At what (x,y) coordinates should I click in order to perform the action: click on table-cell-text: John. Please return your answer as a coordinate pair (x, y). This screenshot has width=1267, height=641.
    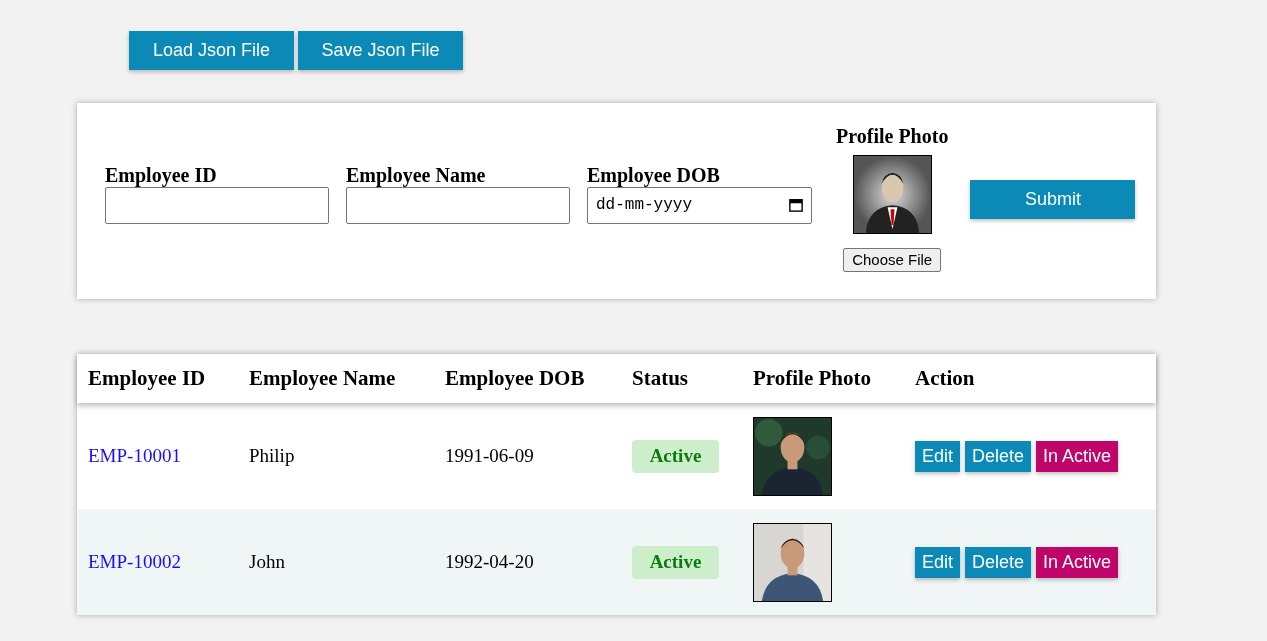
    Looking at the image, I should click on (267, 561).